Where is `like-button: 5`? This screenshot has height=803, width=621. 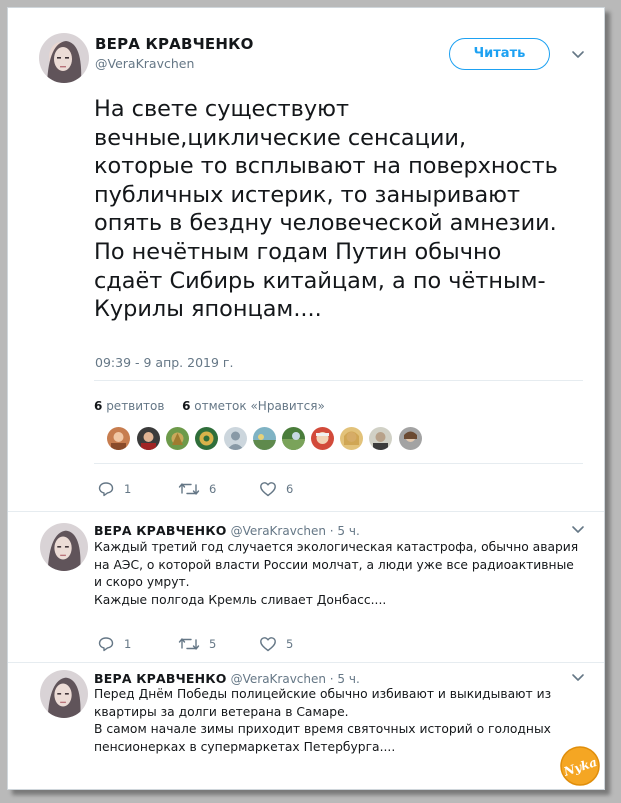
like-button: 5 is located at coordinates (276, 644).